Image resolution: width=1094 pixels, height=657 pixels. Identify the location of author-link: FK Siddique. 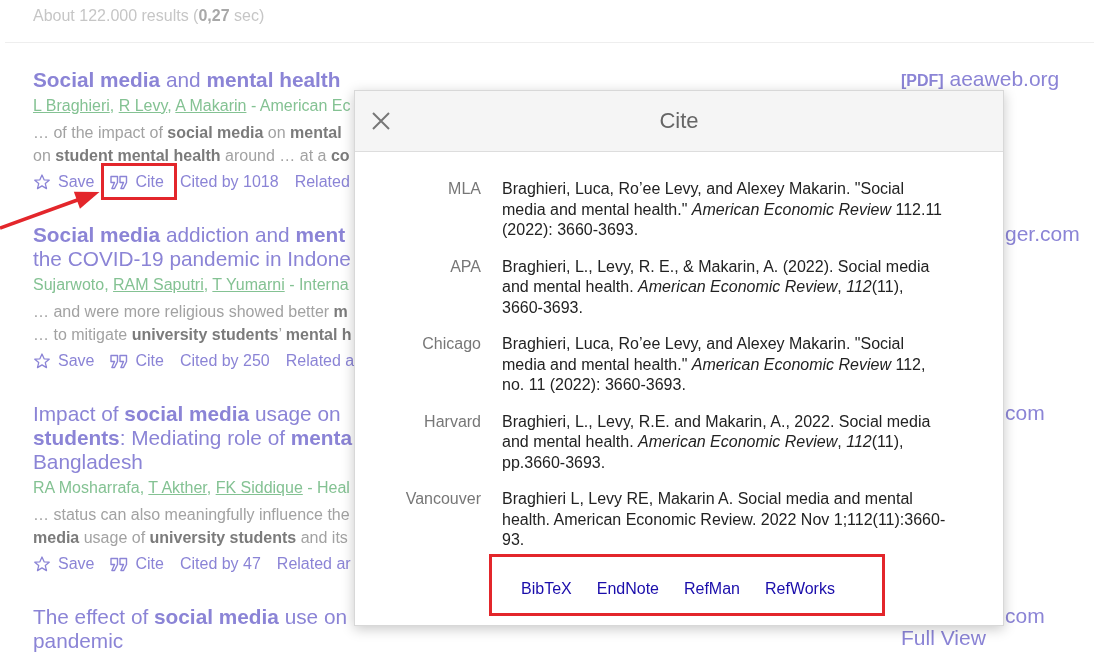
(259, 487).